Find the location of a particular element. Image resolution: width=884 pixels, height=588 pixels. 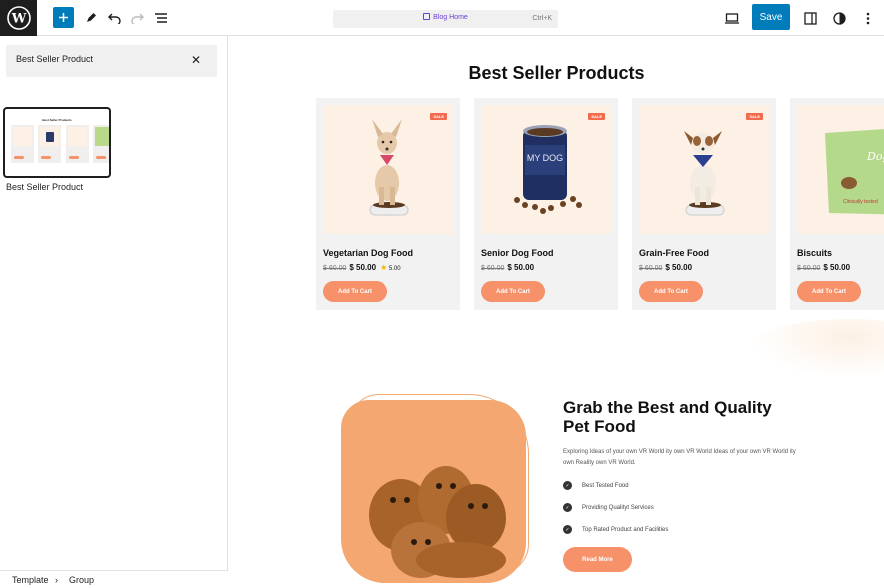

chihuahua-dog-image is located at coordinates (389, 167).